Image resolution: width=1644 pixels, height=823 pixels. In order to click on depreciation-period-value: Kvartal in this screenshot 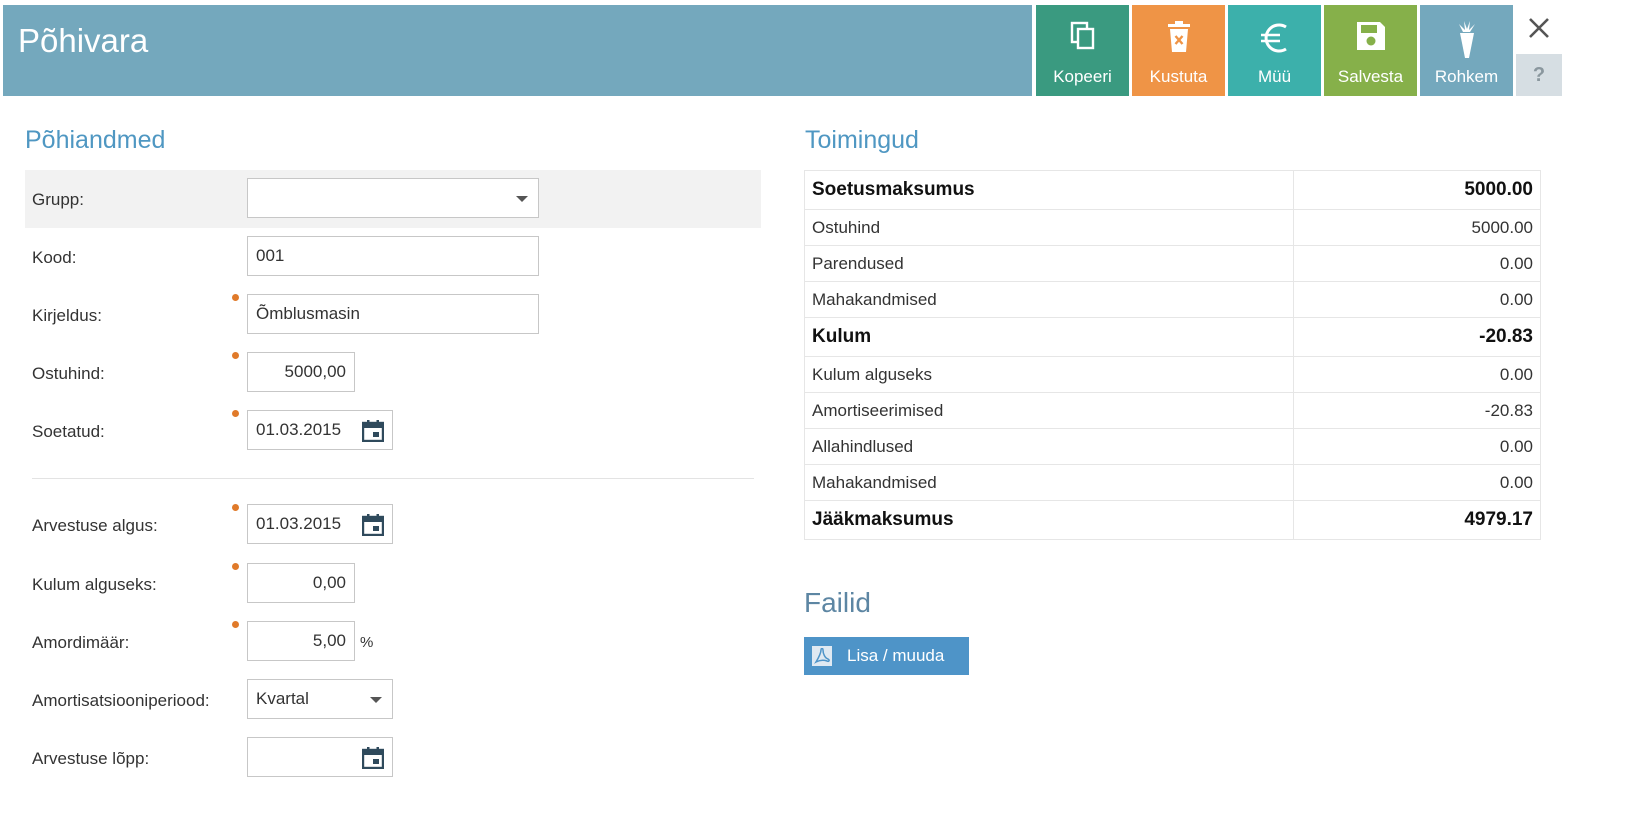, I will do `click(282, 698)`.